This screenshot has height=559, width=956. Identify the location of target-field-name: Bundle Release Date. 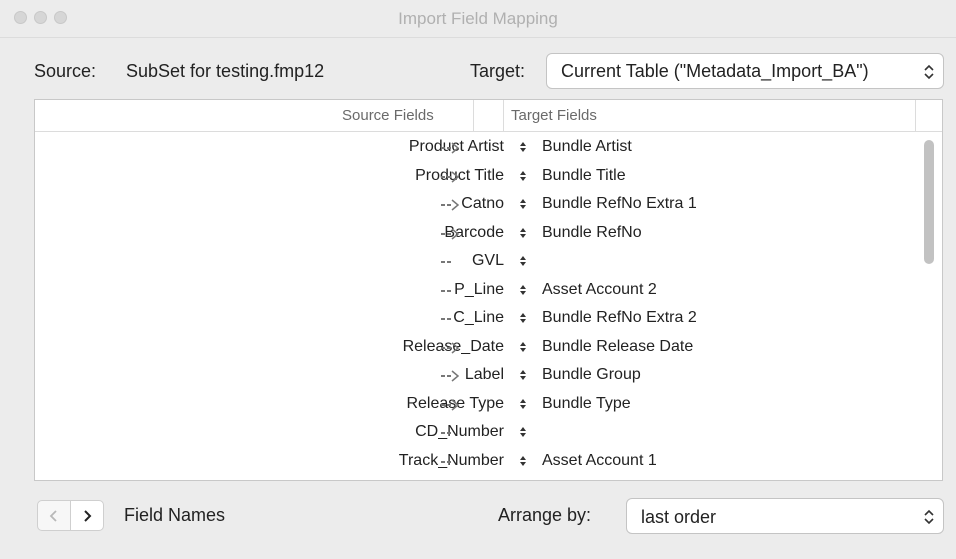
(618, 346).